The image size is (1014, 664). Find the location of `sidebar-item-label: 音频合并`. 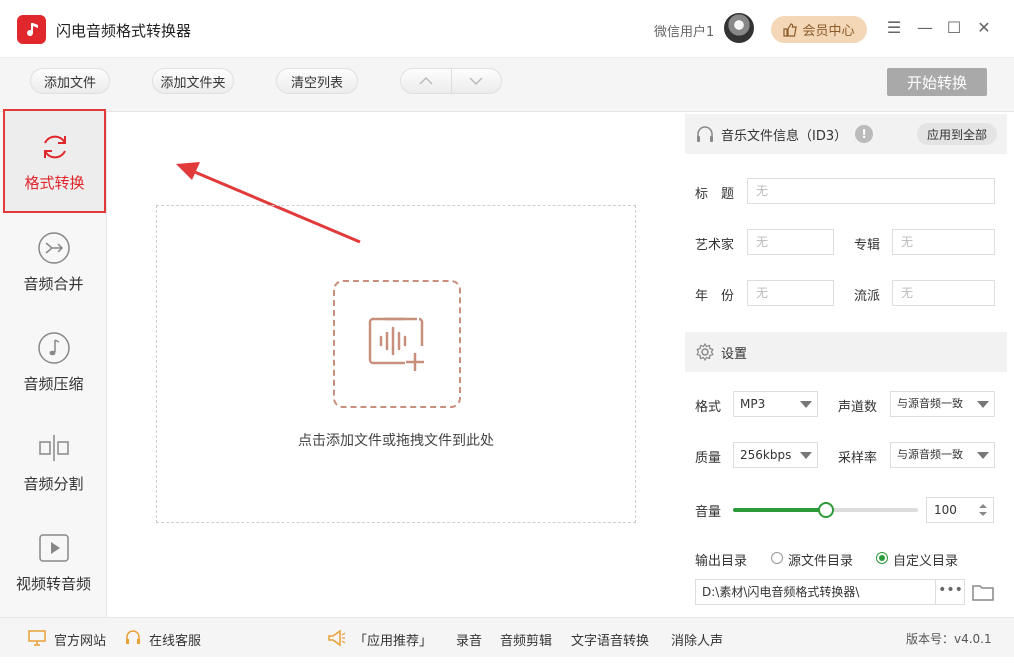

sidebar-item-label: 音频合并 is located at coordinates (53, 283).